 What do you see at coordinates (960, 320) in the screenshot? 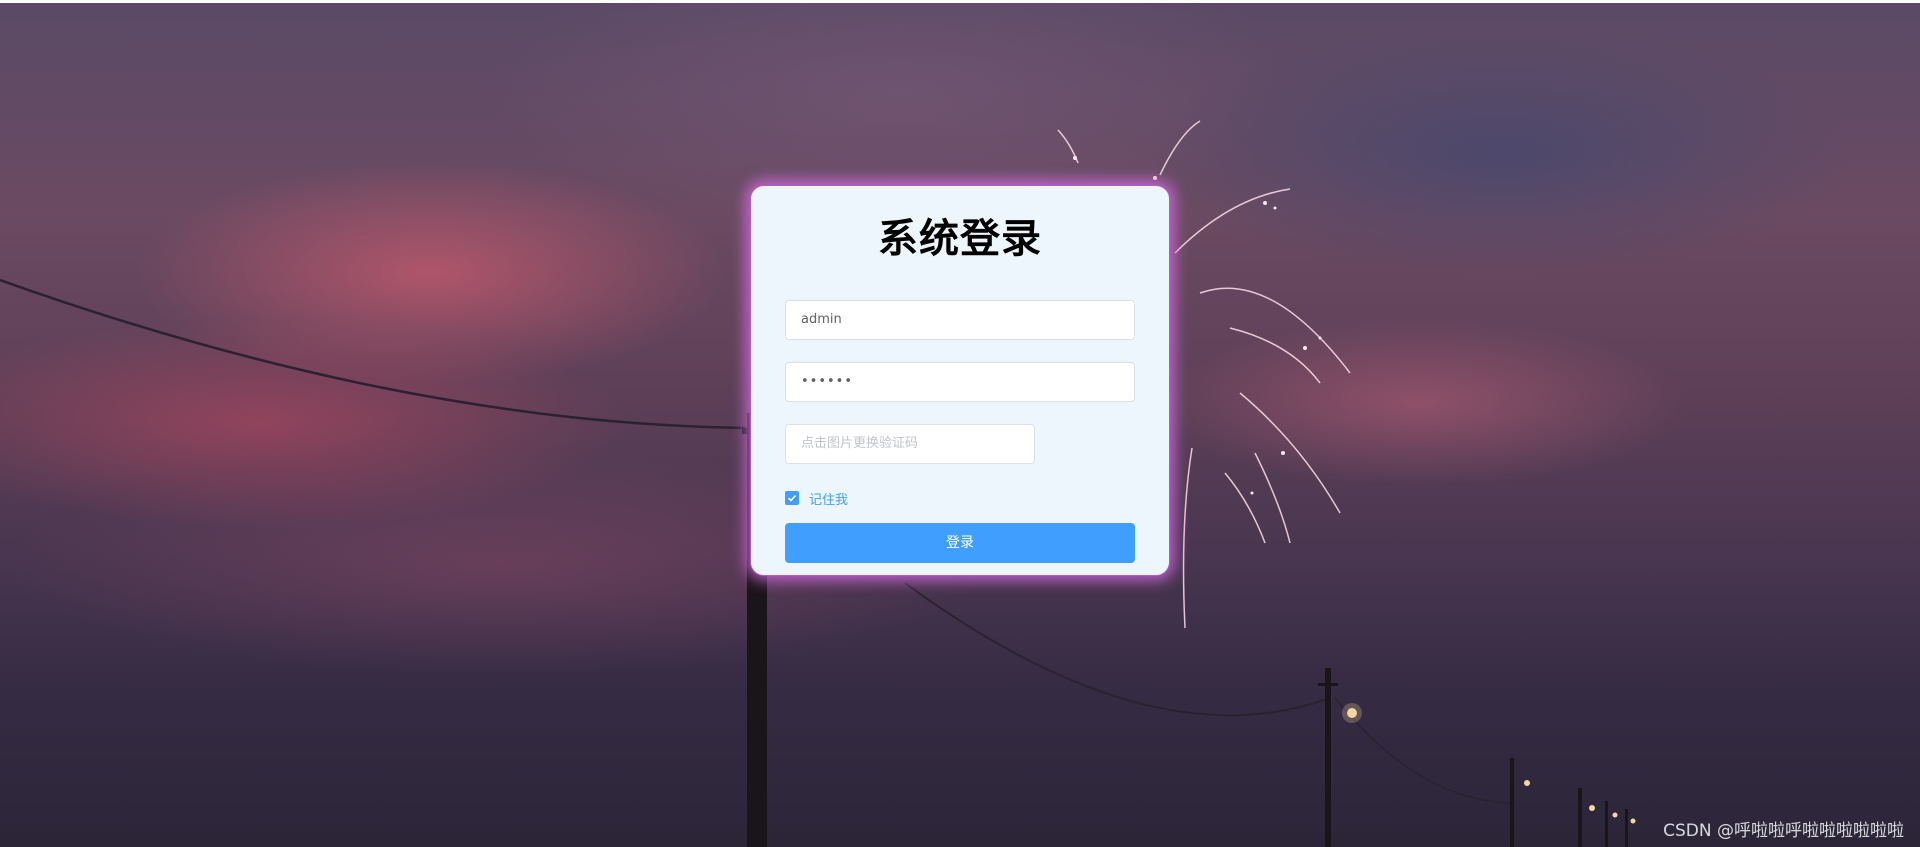
I see `username-input: admin` at bounding box center [960, 320].